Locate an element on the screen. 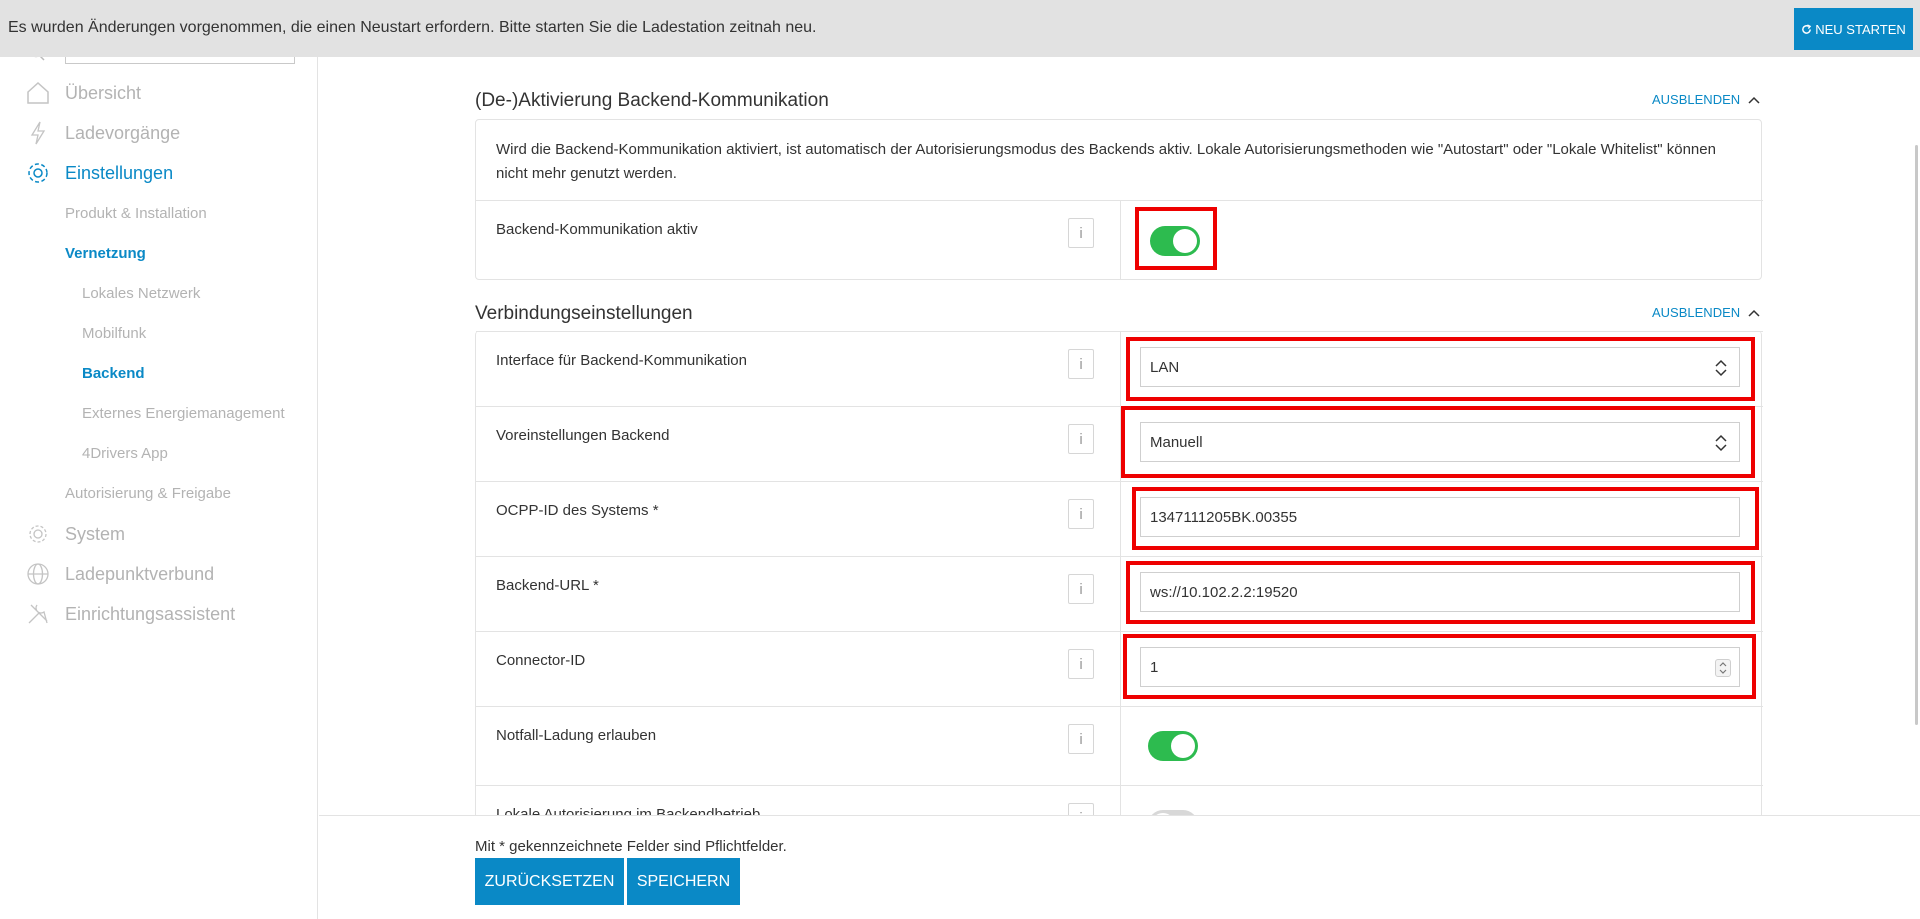  sidebar-item-label: Übersicht is located at coordinates (103, 93).